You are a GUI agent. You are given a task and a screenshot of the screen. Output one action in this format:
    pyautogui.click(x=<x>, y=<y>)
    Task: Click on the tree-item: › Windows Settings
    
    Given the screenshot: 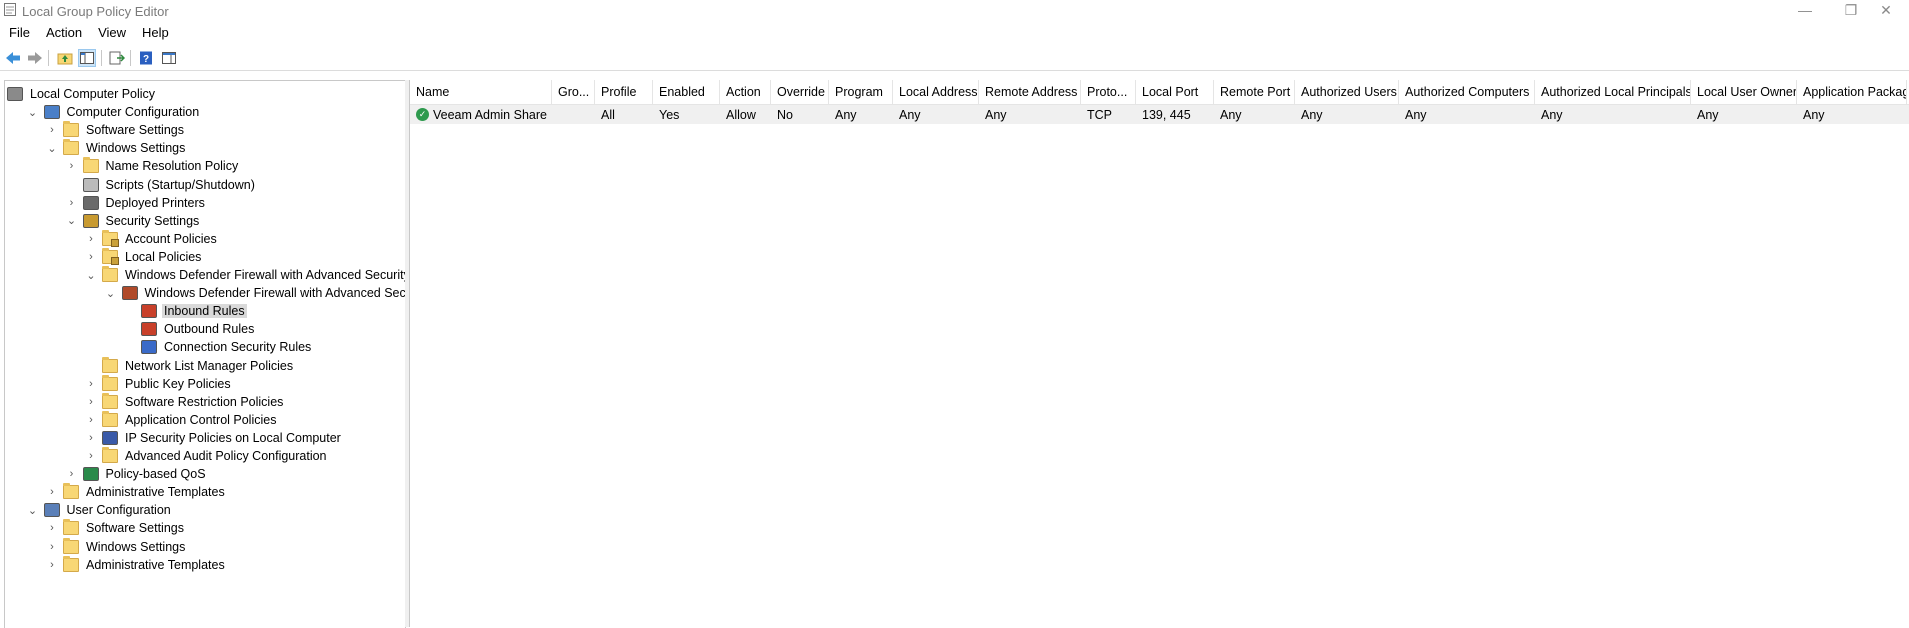 What is the action you would take?
    pyautogui.click(x=116, y=546)
    